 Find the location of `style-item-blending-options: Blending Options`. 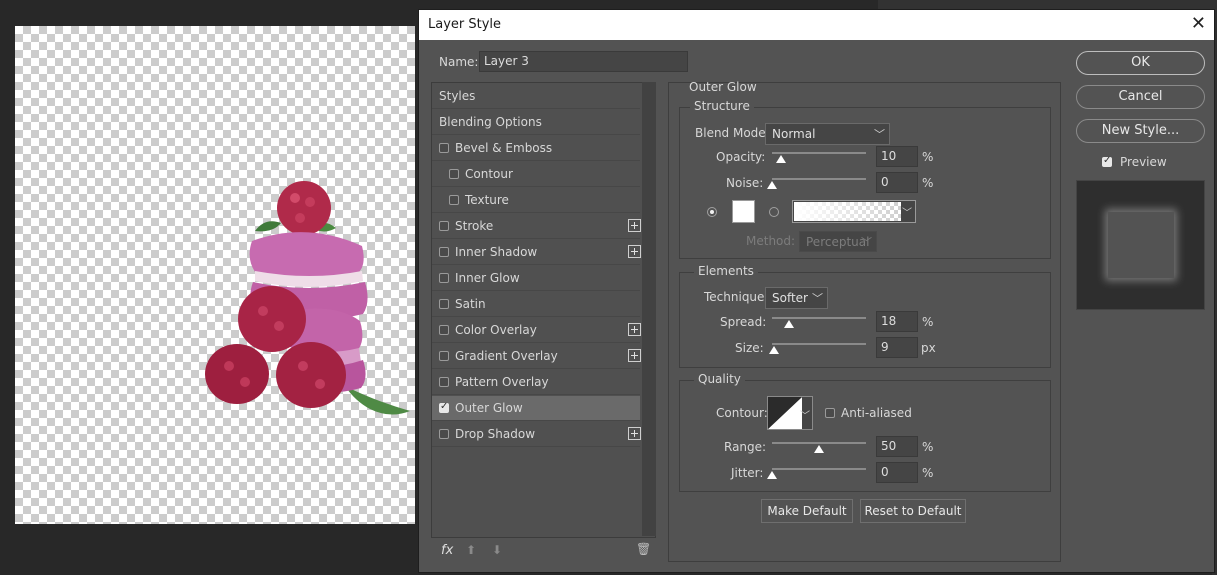

style-item-blending-options: Blending Options is located at coordinates (536, 122).